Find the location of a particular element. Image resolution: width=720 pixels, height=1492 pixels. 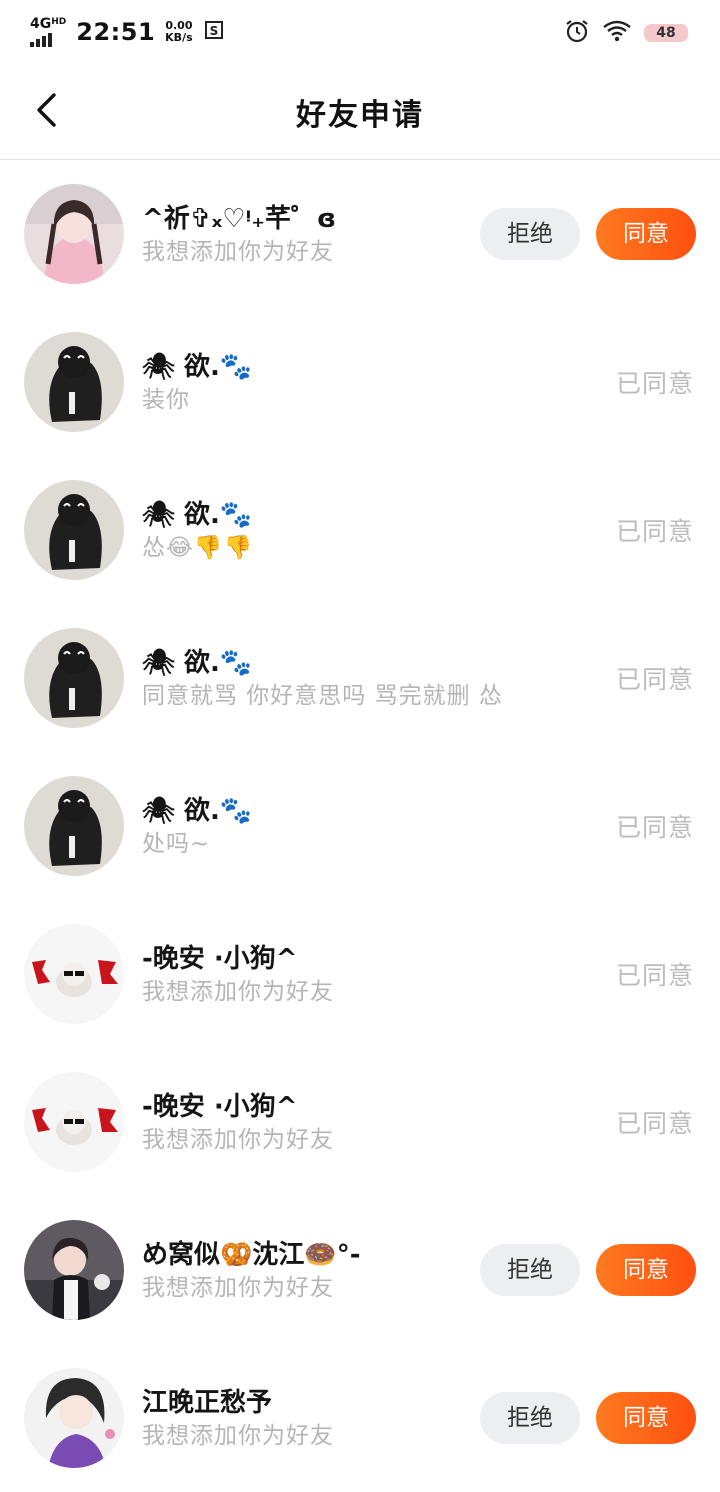

alarm-icon is located at coordinates (577, 33).